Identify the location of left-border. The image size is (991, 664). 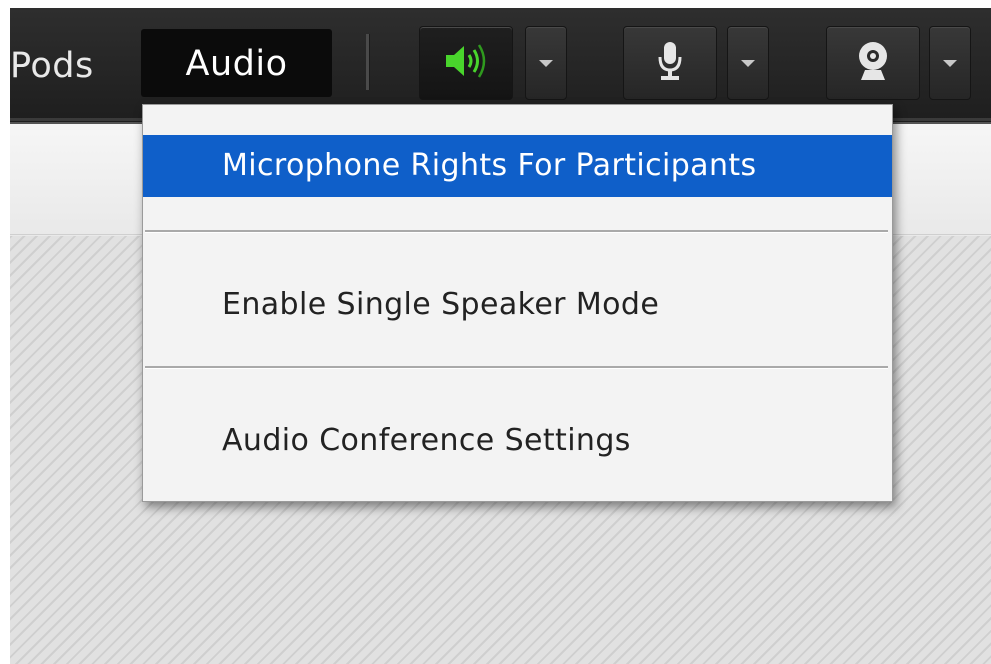
(5, 332).